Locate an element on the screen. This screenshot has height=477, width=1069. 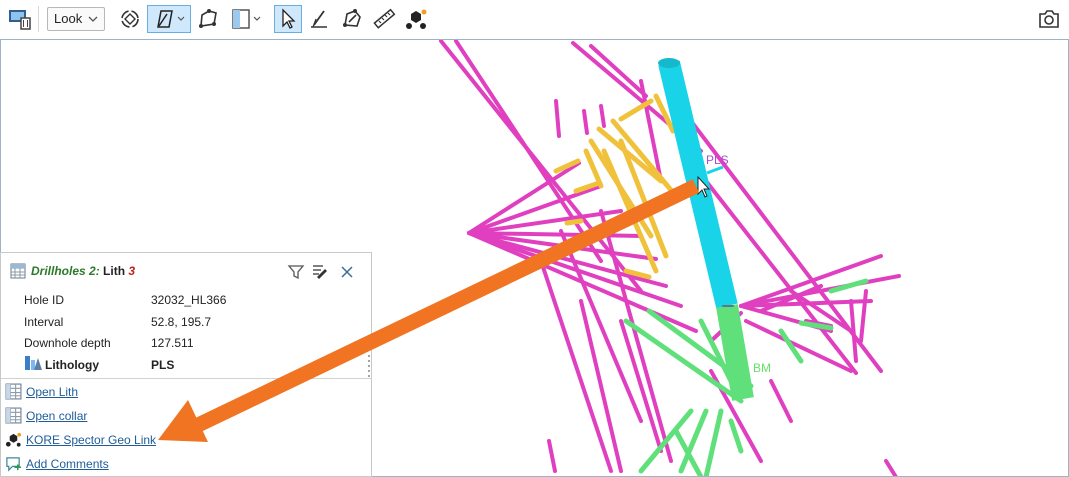
funnel-icon is located at coordinates (296, 272).